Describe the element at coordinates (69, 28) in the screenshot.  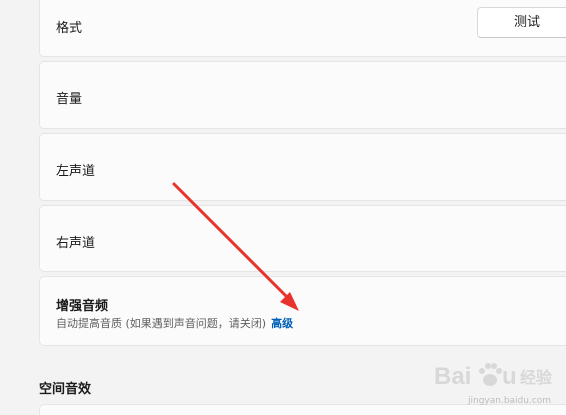
I see `format-label: 格式` at that location.